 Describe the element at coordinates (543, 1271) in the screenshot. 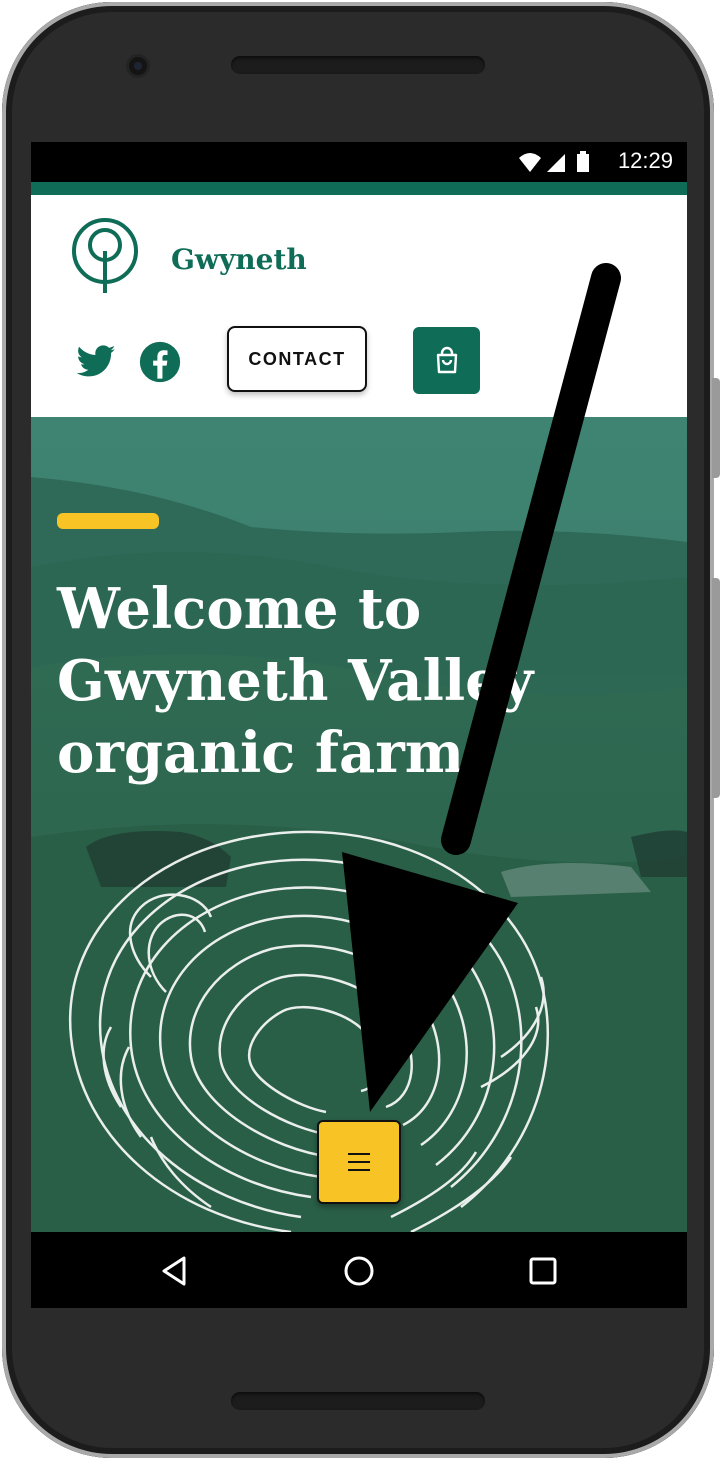

I see `recents-icon` at that location.